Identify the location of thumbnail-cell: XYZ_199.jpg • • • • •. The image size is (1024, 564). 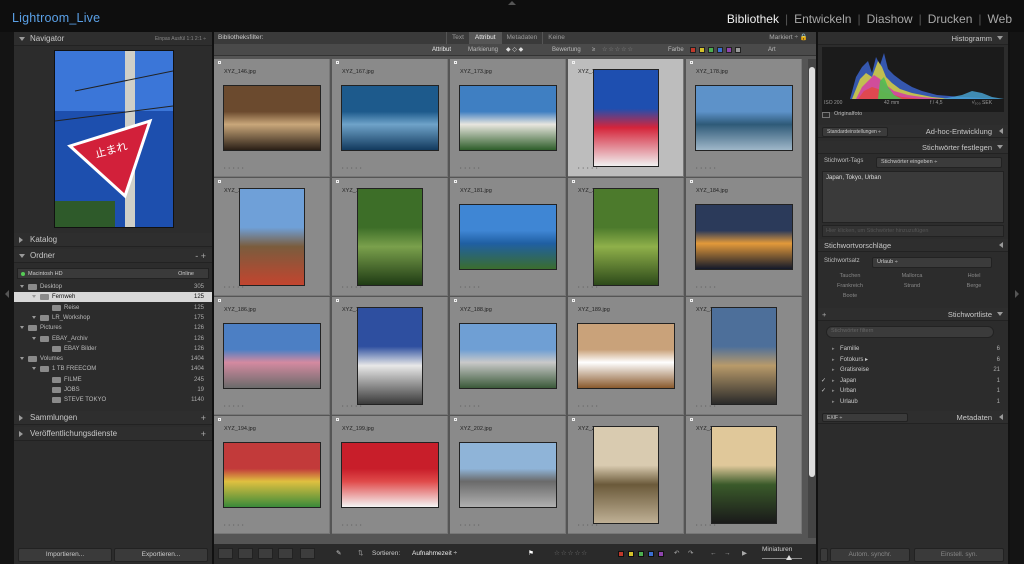
(390, 475).